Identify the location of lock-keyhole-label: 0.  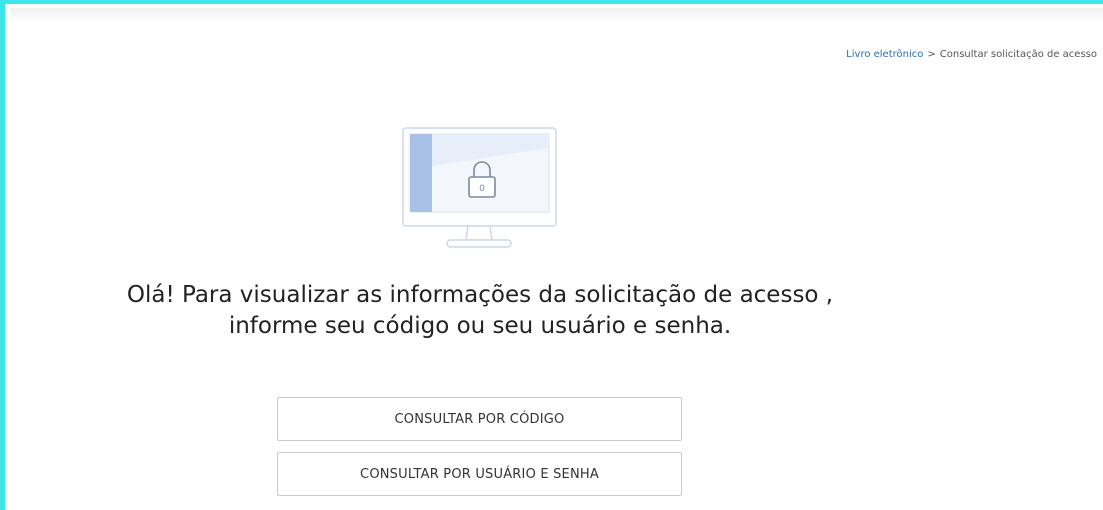
(482, 189).